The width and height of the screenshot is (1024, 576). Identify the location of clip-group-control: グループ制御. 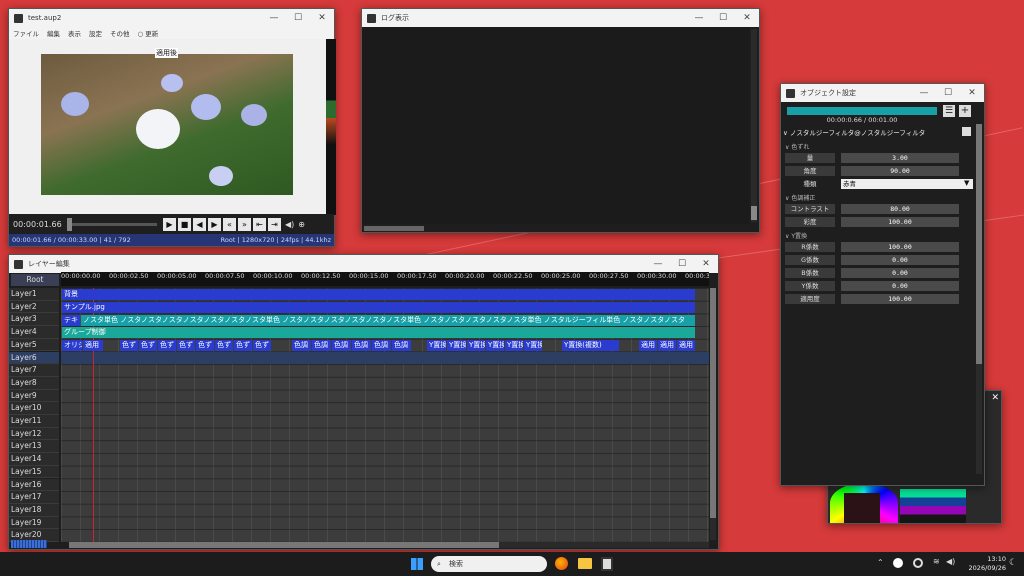
(378, 332).